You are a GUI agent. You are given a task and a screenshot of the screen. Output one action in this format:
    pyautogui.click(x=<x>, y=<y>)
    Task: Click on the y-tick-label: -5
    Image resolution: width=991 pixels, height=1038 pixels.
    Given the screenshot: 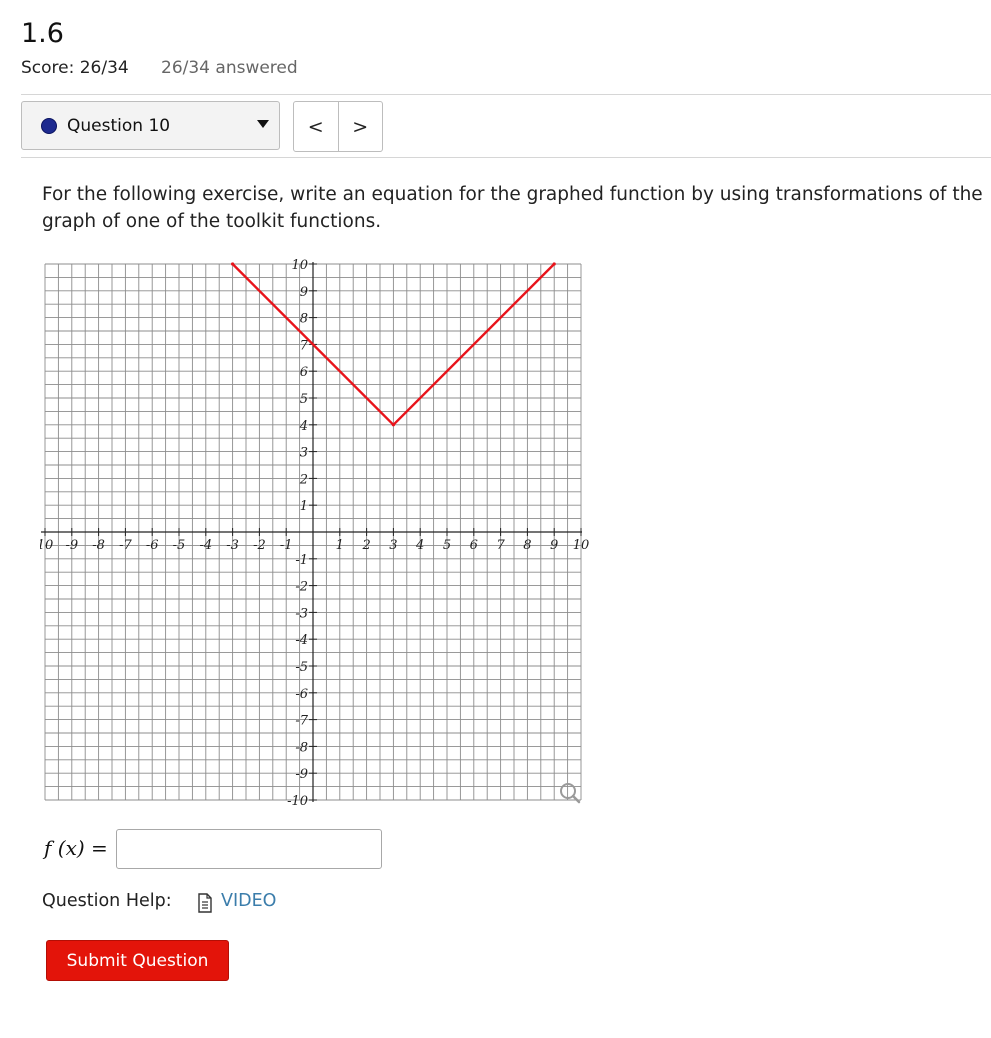 What is the action you would take?
    pyautogui.click(x=301, y=667)
    